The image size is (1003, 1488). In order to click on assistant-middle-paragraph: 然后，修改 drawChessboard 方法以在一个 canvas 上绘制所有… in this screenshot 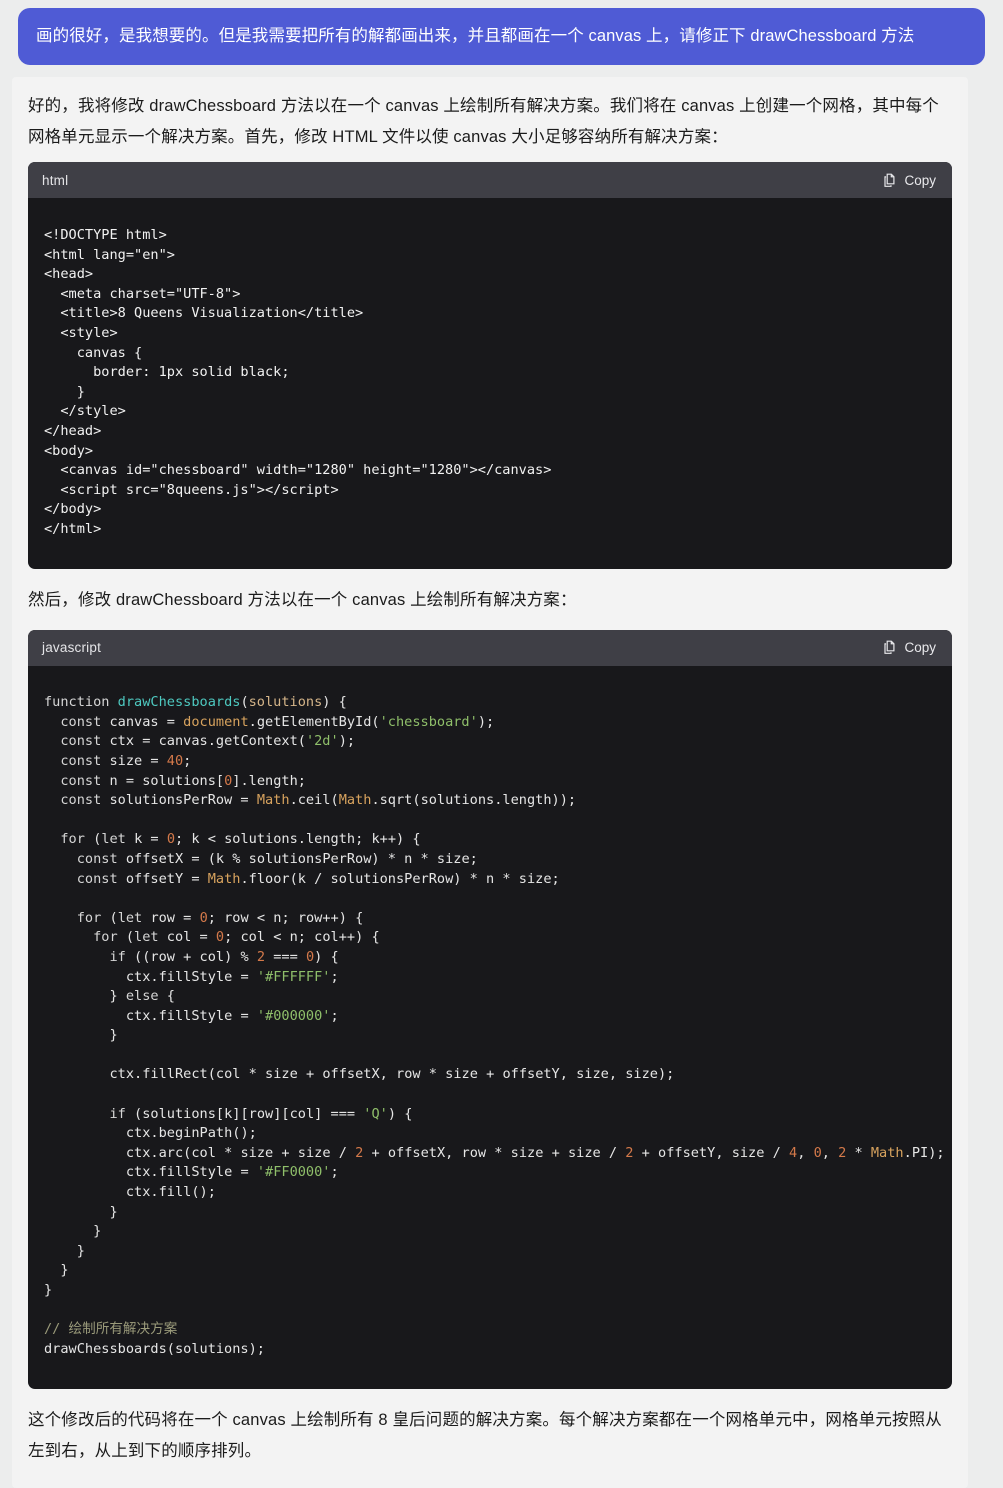, I will do `click(302, 600)`.